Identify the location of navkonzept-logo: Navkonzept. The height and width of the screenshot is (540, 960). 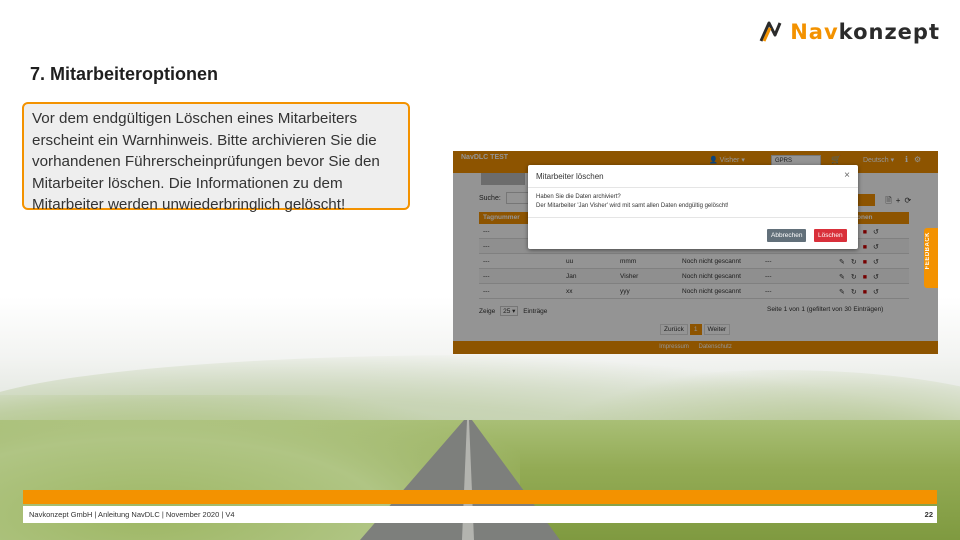
(849, 32).